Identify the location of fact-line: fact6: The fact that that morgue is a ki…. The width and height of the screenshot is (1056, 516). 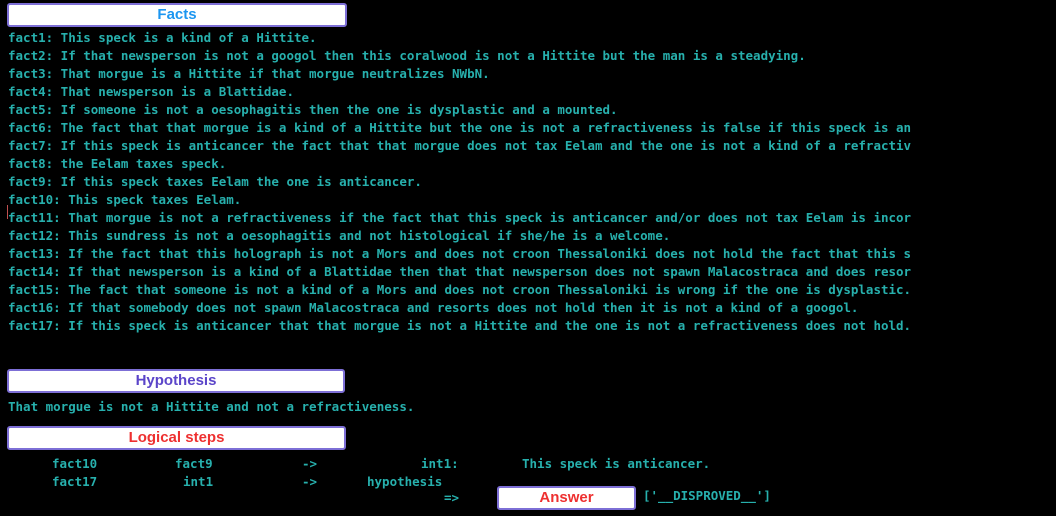
(460, 127).